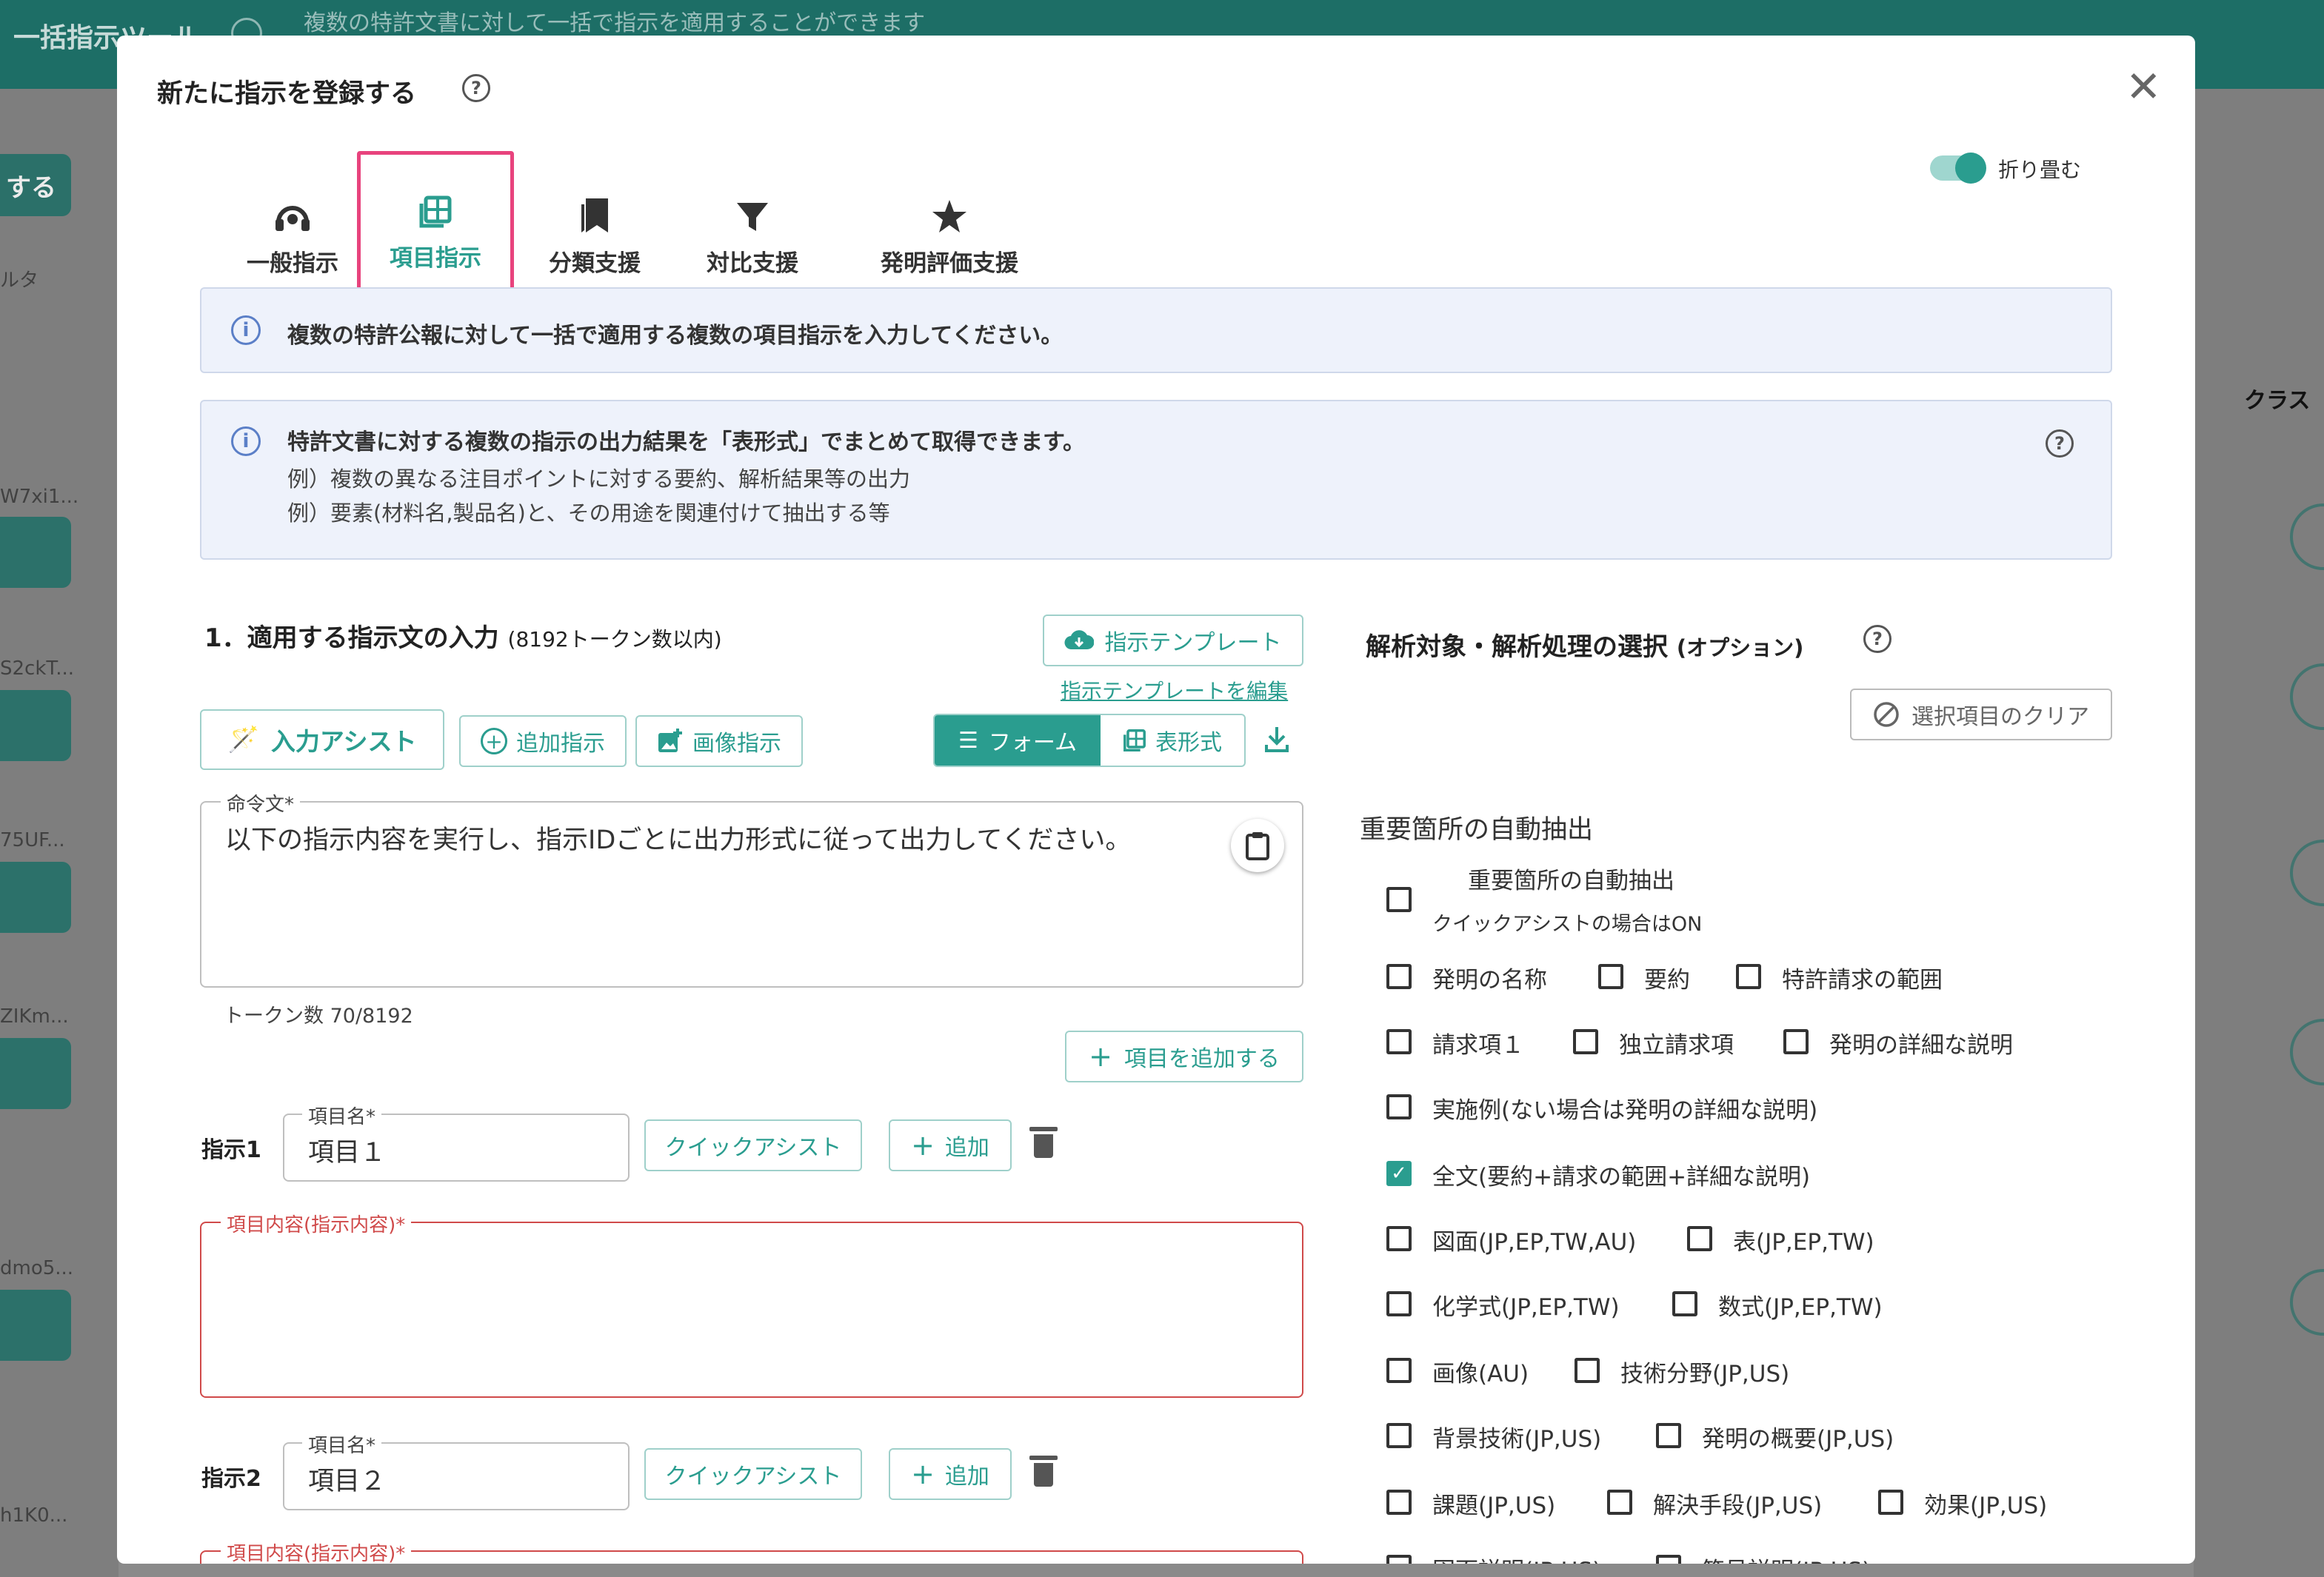 The width and height of the screenshot is (2324, 1577). Describe the element at coordinates (615, 23) in the screenshot. I see `app-description: 複数の特許文書に対して一括で指示を適用することができます` at that location.